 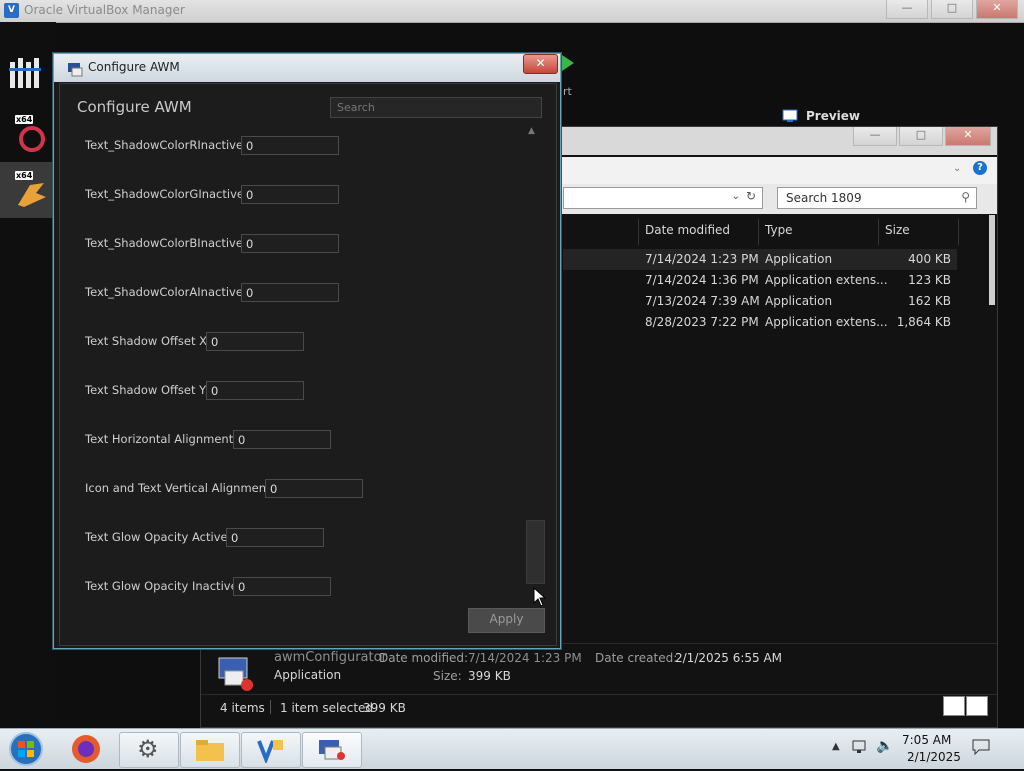 What do you see at coordinates (178, 488) in the screenshot?
I see `setting-label: Icon and Text Vertical Alignment` at bounding box center [178, 488].